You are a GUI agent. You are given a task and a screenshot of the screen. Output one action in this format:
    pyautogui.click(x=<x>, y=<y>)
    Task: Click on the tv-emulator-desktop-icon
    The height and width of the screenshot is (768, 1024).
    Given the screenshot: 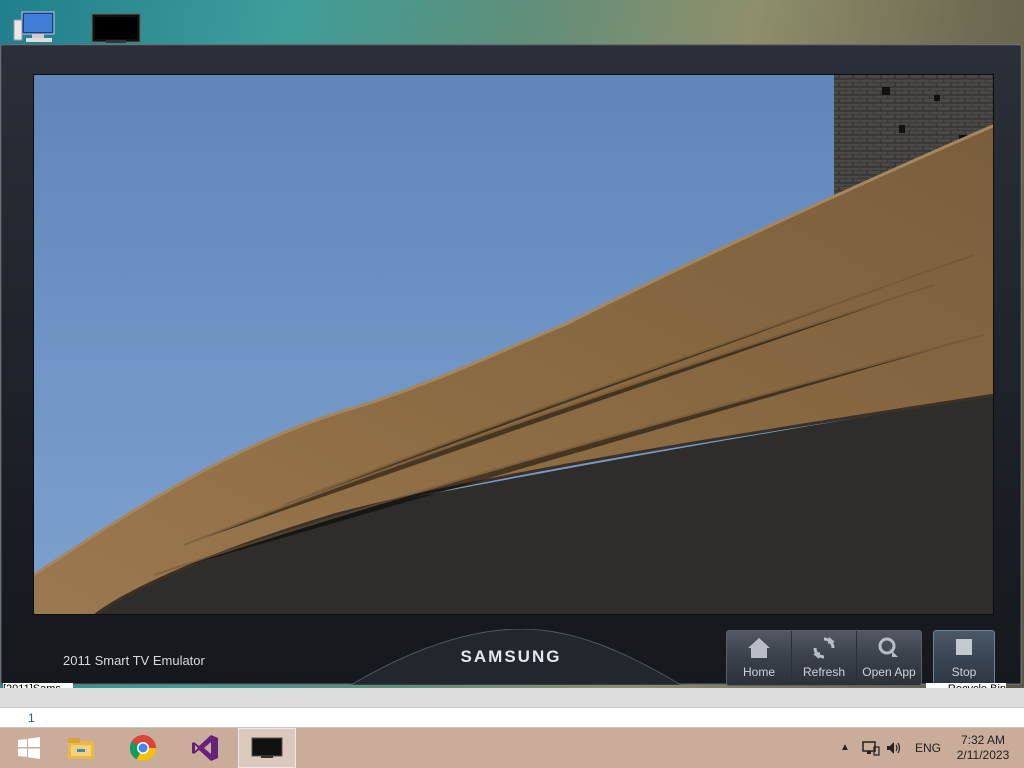 What is the action you would take?
    pyautogui.click(x=116, y=26)
    